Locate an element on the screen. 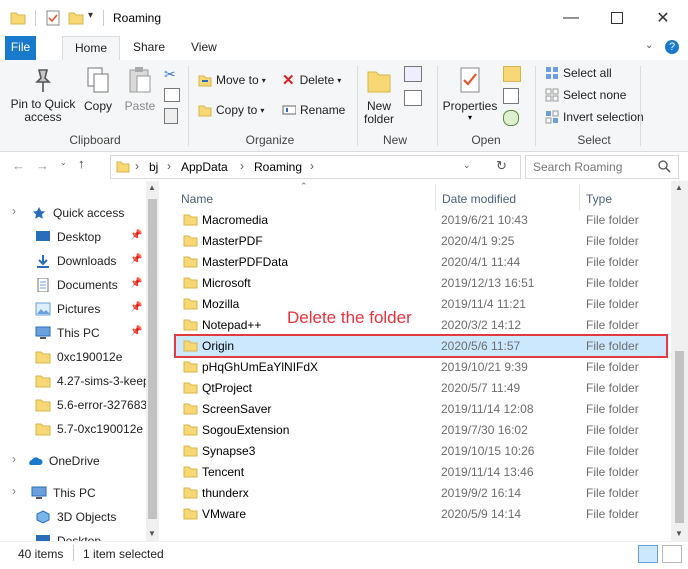 The width and height of the screenshot is (688, 569). file-row: MasterPDFData 2020/4/1 11:44 File folder is located at coordinates (421, 262).